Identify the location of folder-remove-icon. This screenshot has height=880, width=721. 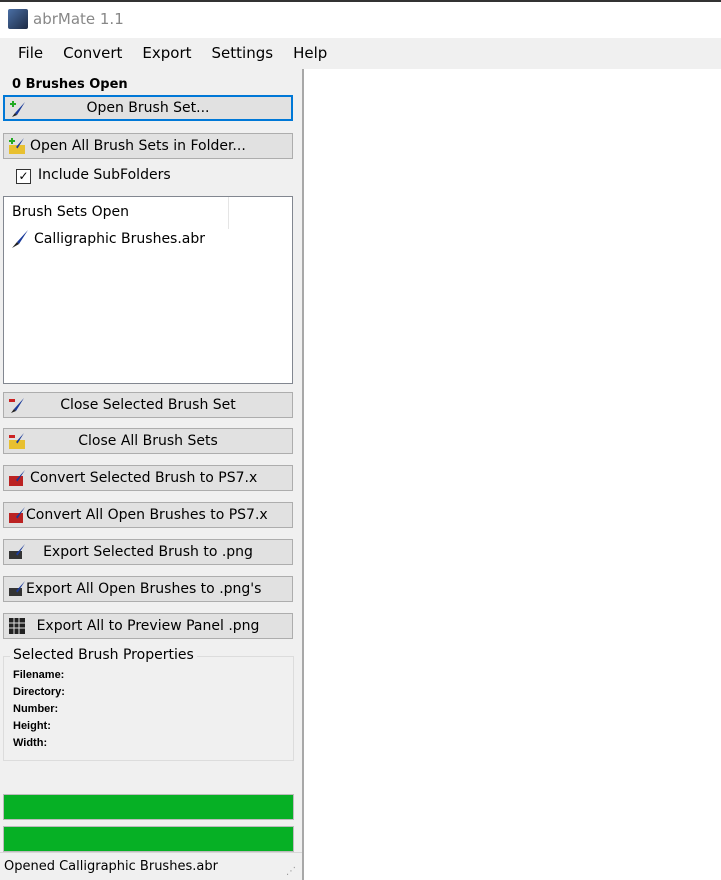
(17, 441).